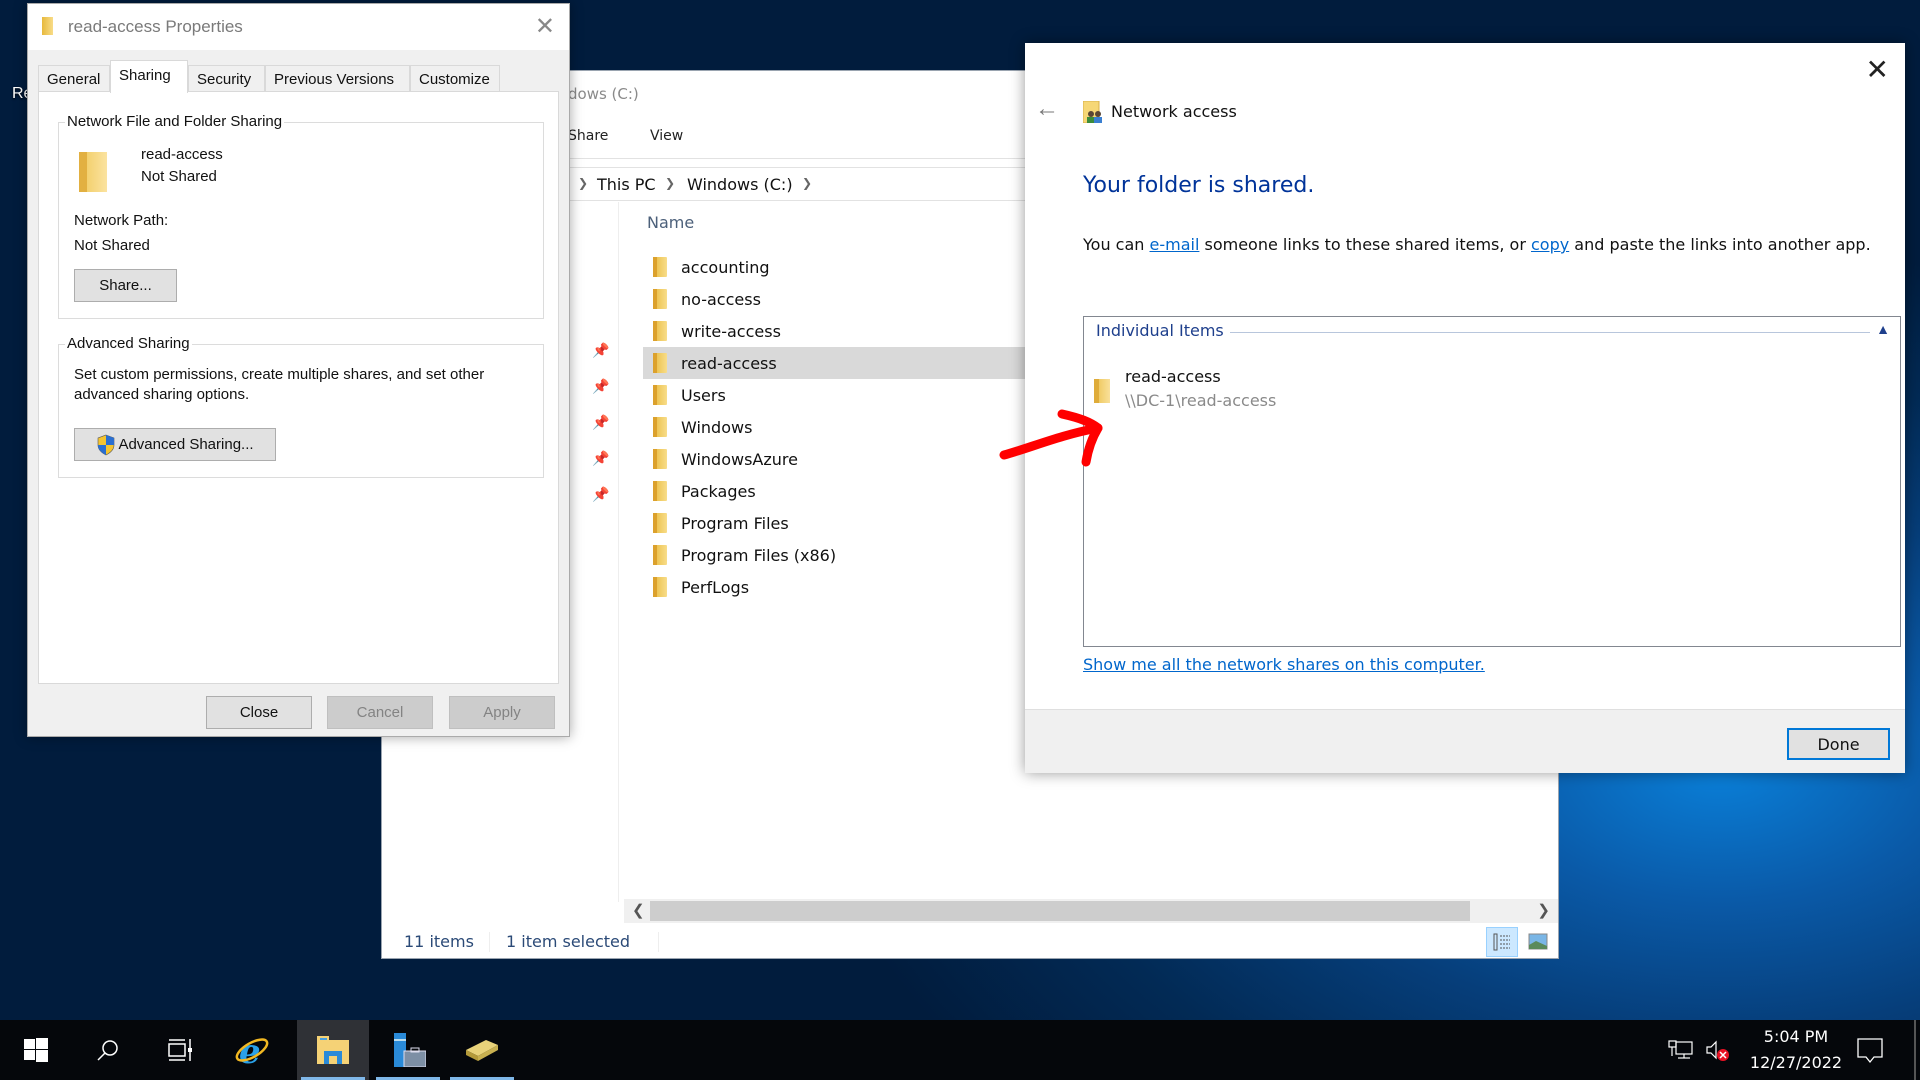 The height and width of the screenshot is (1080, 1920). What do you see at coordinates (588, 136) in the screenshot?
I see `ribbon-tab-share: Share` at bounding box center [588, 136].